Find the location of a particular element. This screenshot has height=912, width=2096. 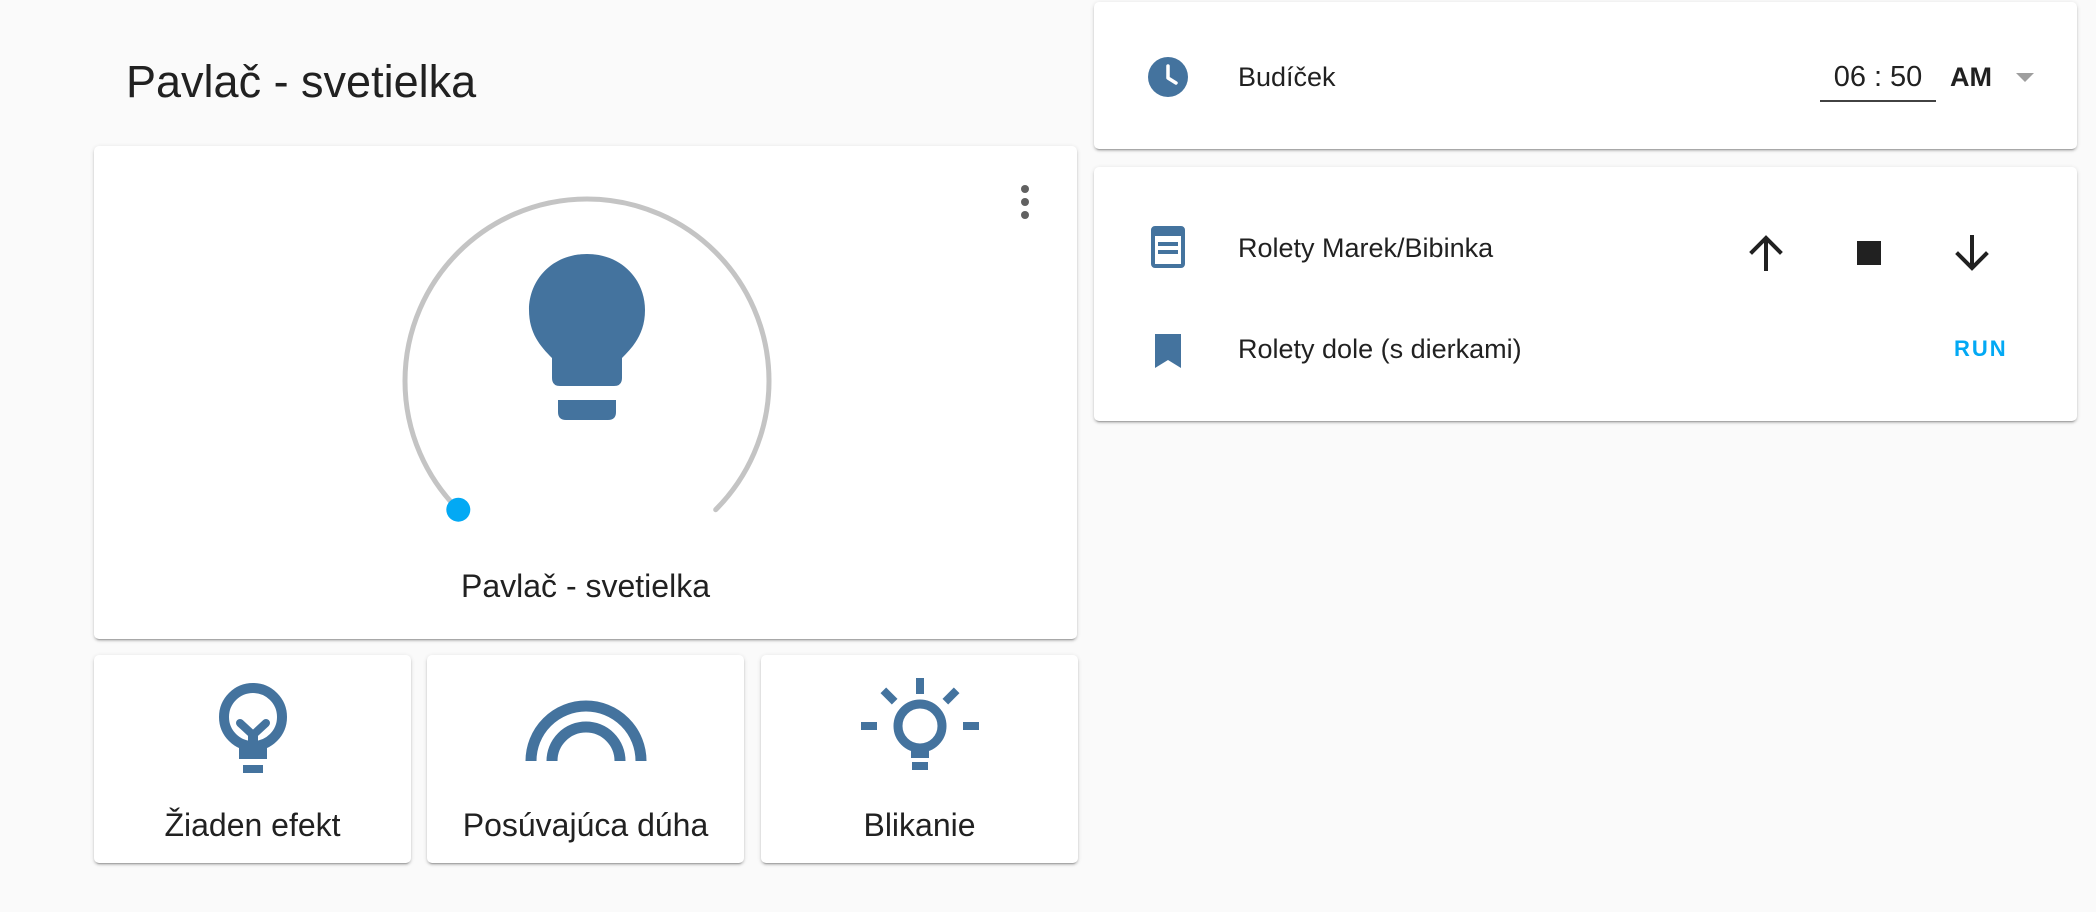

arrow-down-icon is located at coordinates (1972, 253).